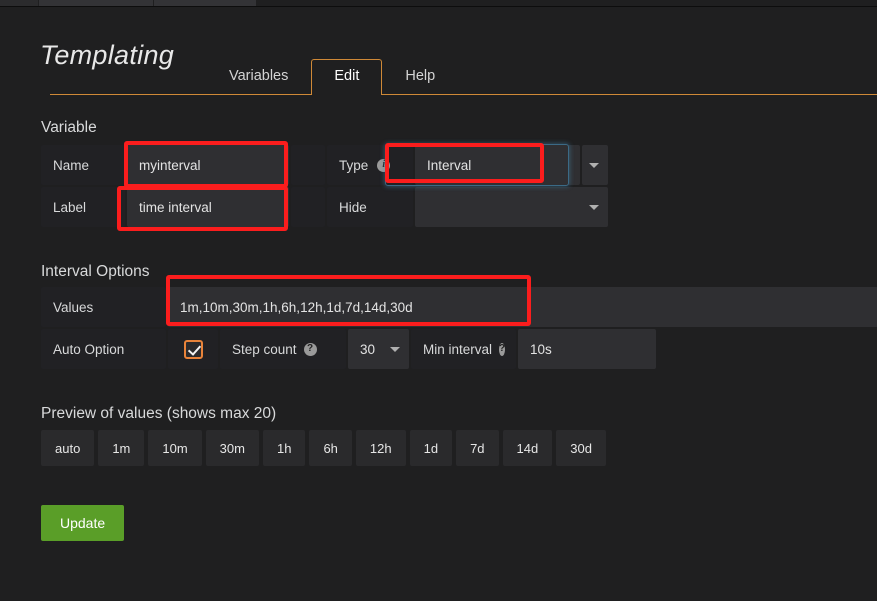 This screenshot has height=601, width=877. I want to click on label-field-label: Label, so click(83, 207).